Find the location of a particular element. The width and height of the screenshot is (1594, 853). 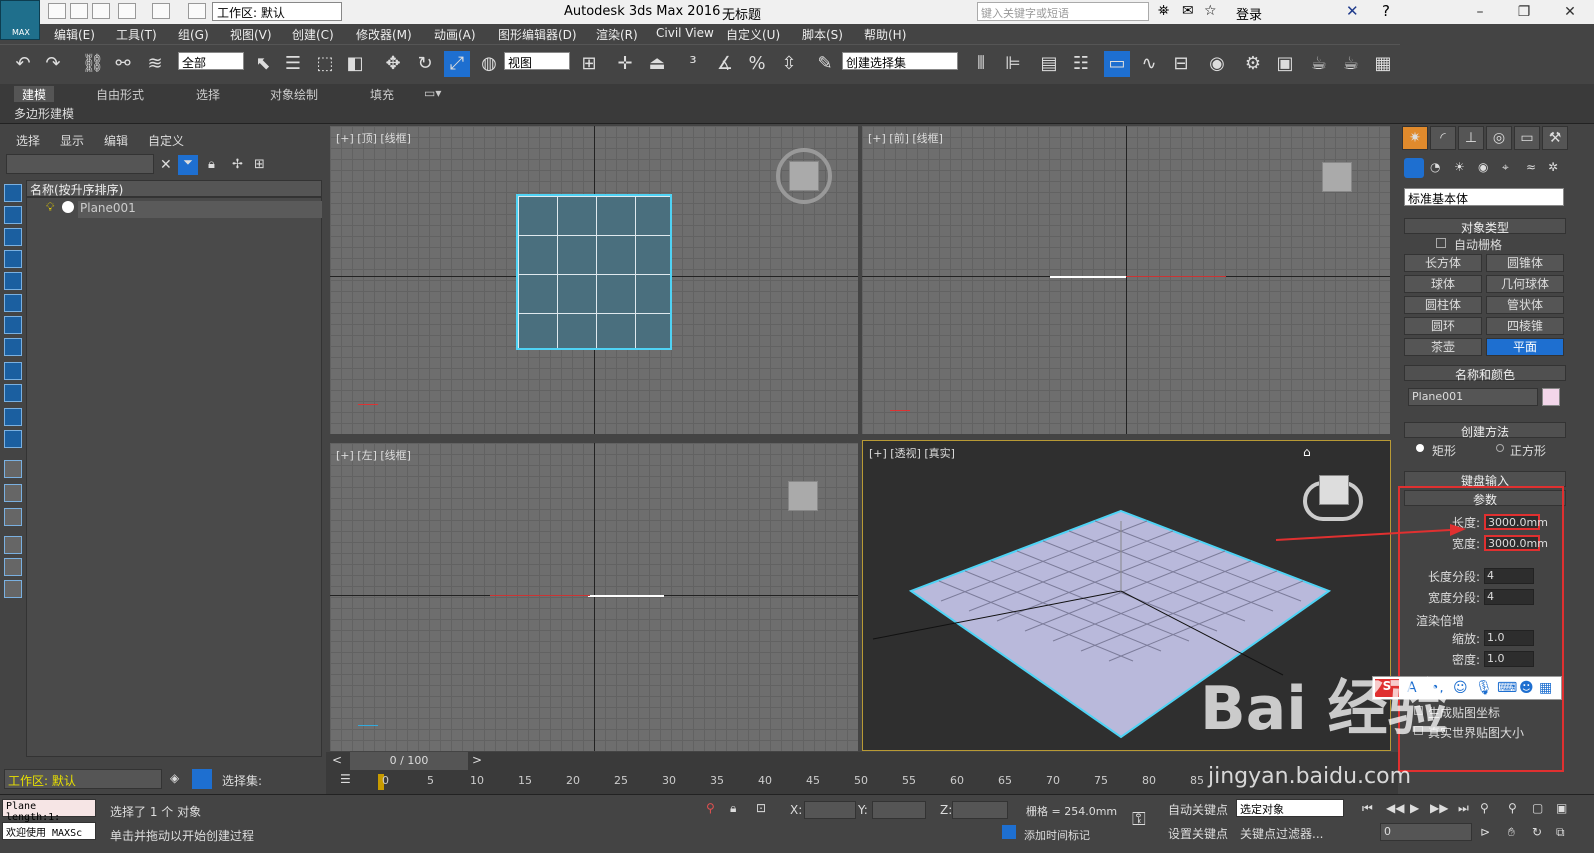

viewport-front-label: [+] [前] [线框] is located at coordinates (905, 138).